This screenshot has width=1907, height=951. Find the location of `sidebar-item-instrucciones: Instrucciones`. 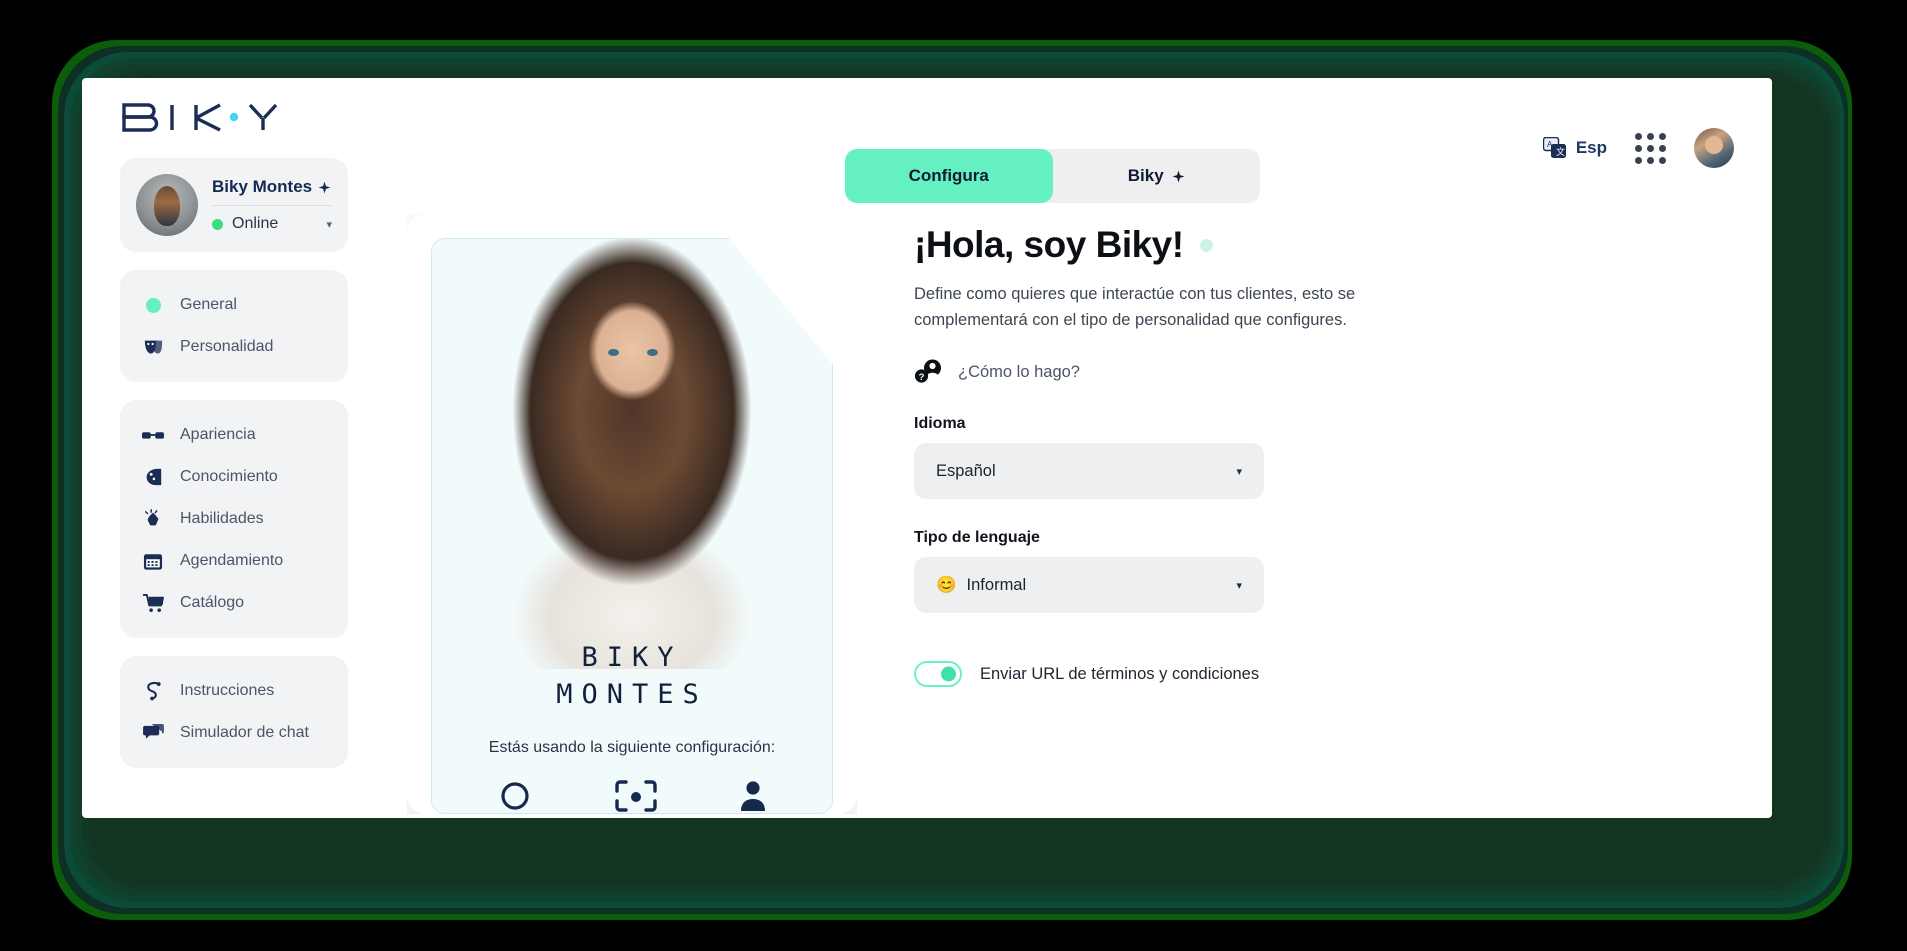

sidebar-item-instrucciones: Instrucciones is located at coordinates (234, 691).